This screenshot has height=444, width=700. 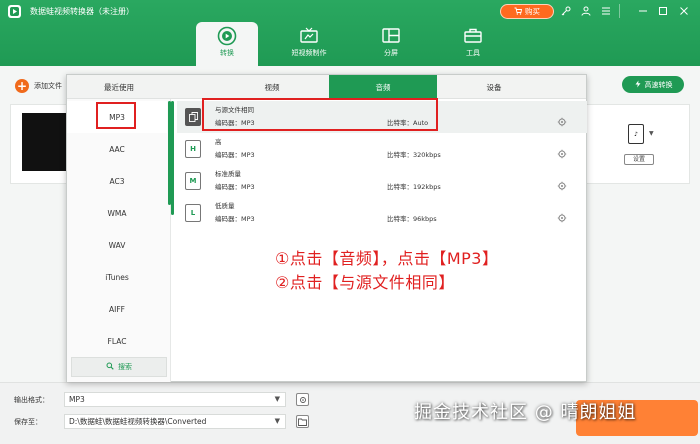 What do you see at coordinates (566, 11) in the screenshot?
I see `key-icon` at bounding box center [566, 11].